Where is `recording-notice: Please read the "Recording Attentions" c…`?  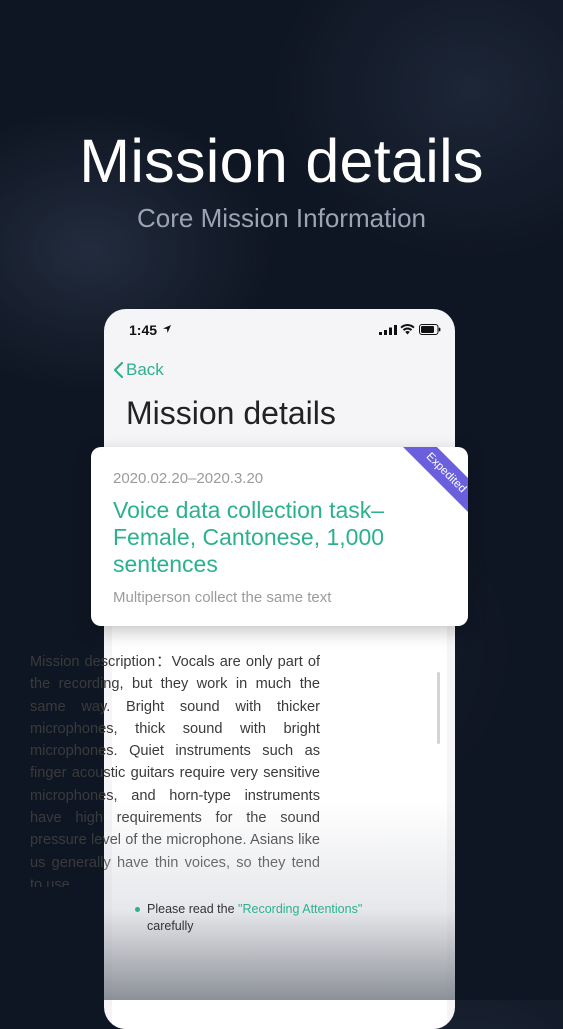
recording-notice: Please read the "Recording Attentions" c… is located at coordinates (272, 918).